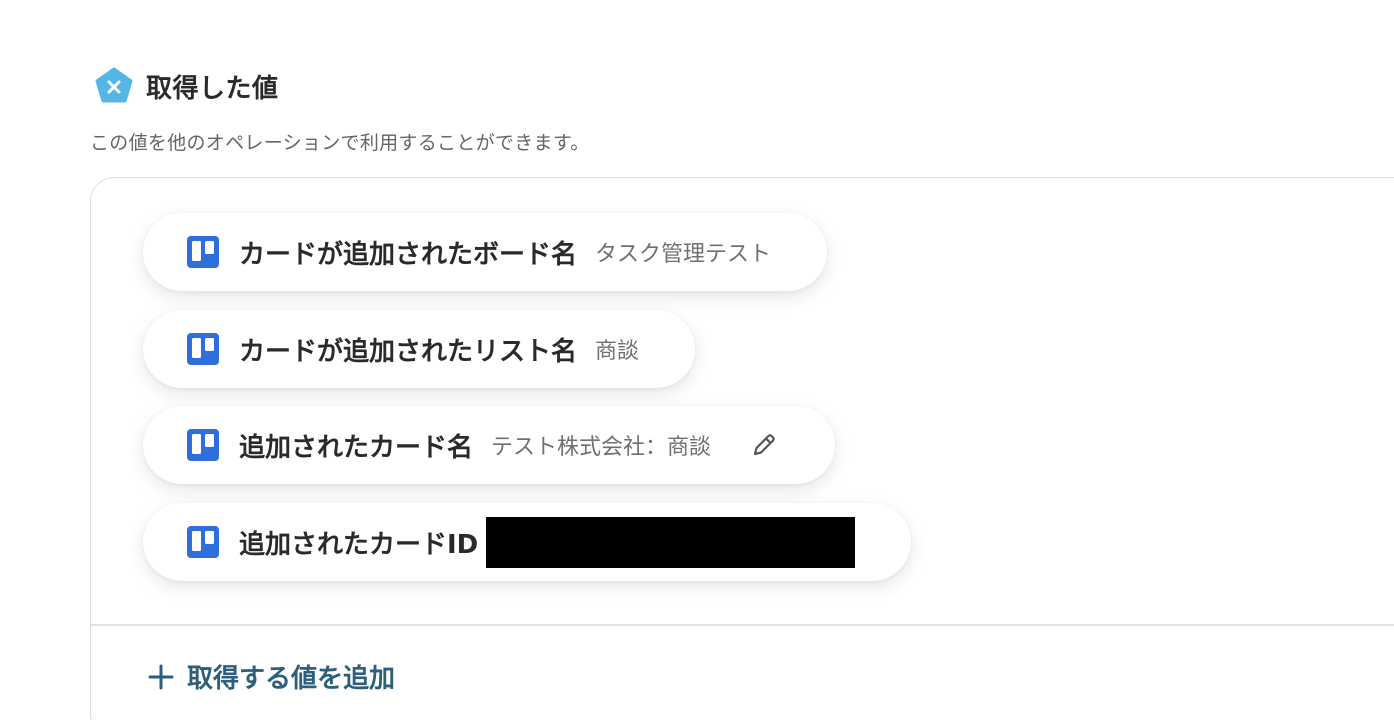 This screenshot has height=720, width=1394. Describe the element at coordinates (617, 351) in the screenshot. I see `field-value: 商談` at that location.